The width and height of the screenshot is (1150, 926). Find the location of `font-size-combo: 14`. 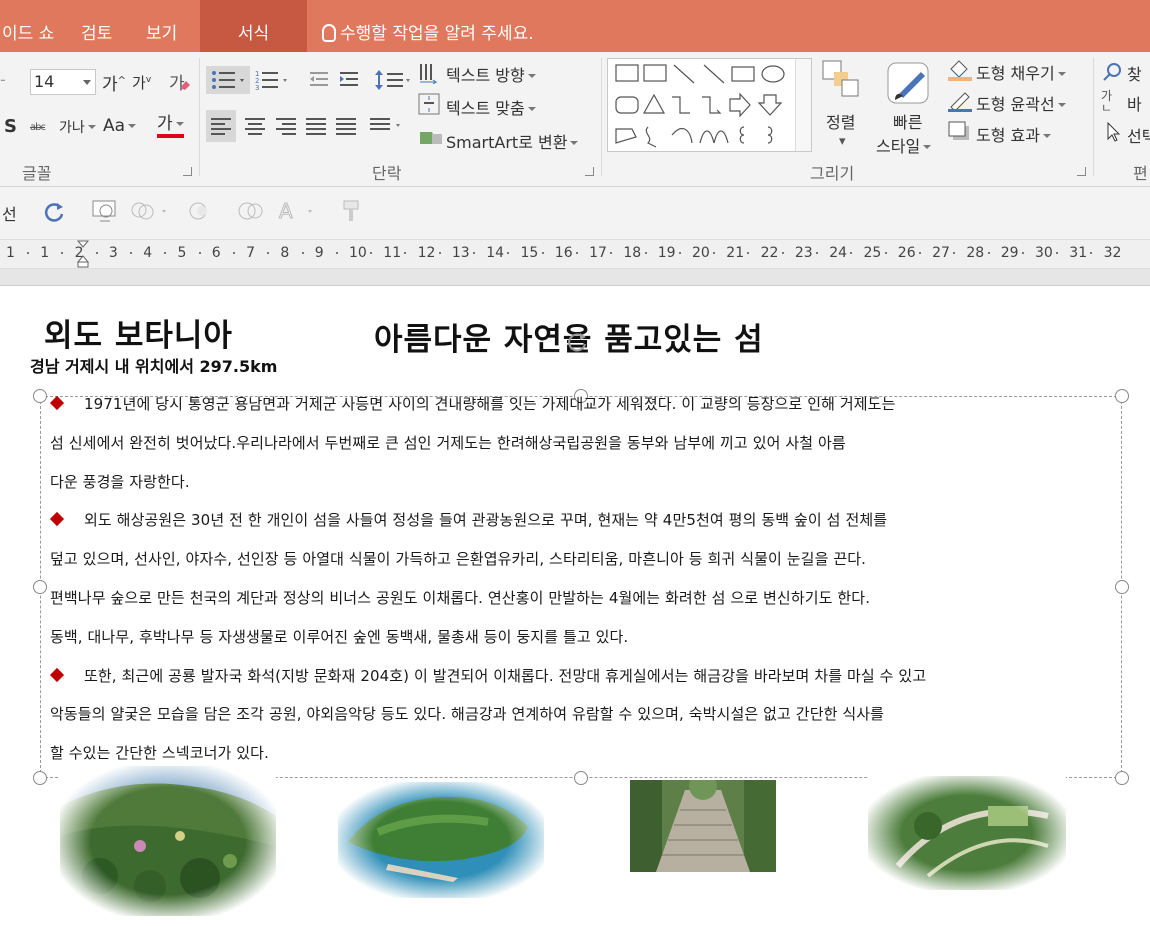

font-size-combo: 14 is located at coordinates (63, 82).